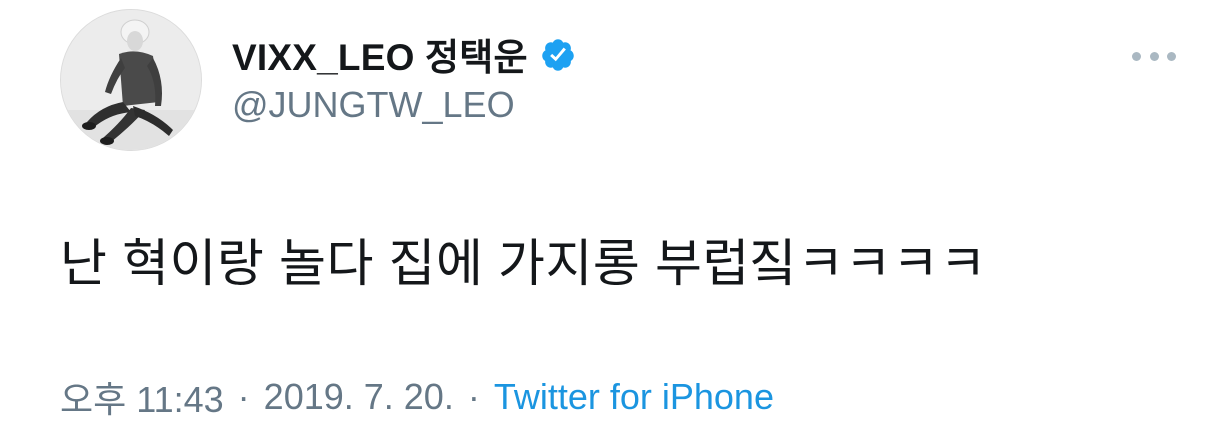 The height and width of the screenshot is (426, 1218). I want to click on avatar, so click(131, 80).